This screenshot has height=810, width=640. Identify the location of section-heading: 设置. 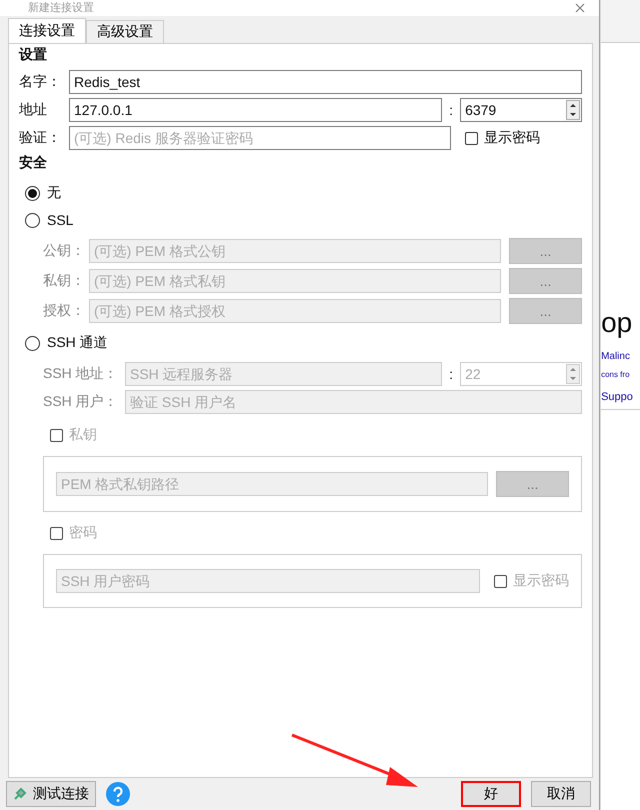
(33, 55).